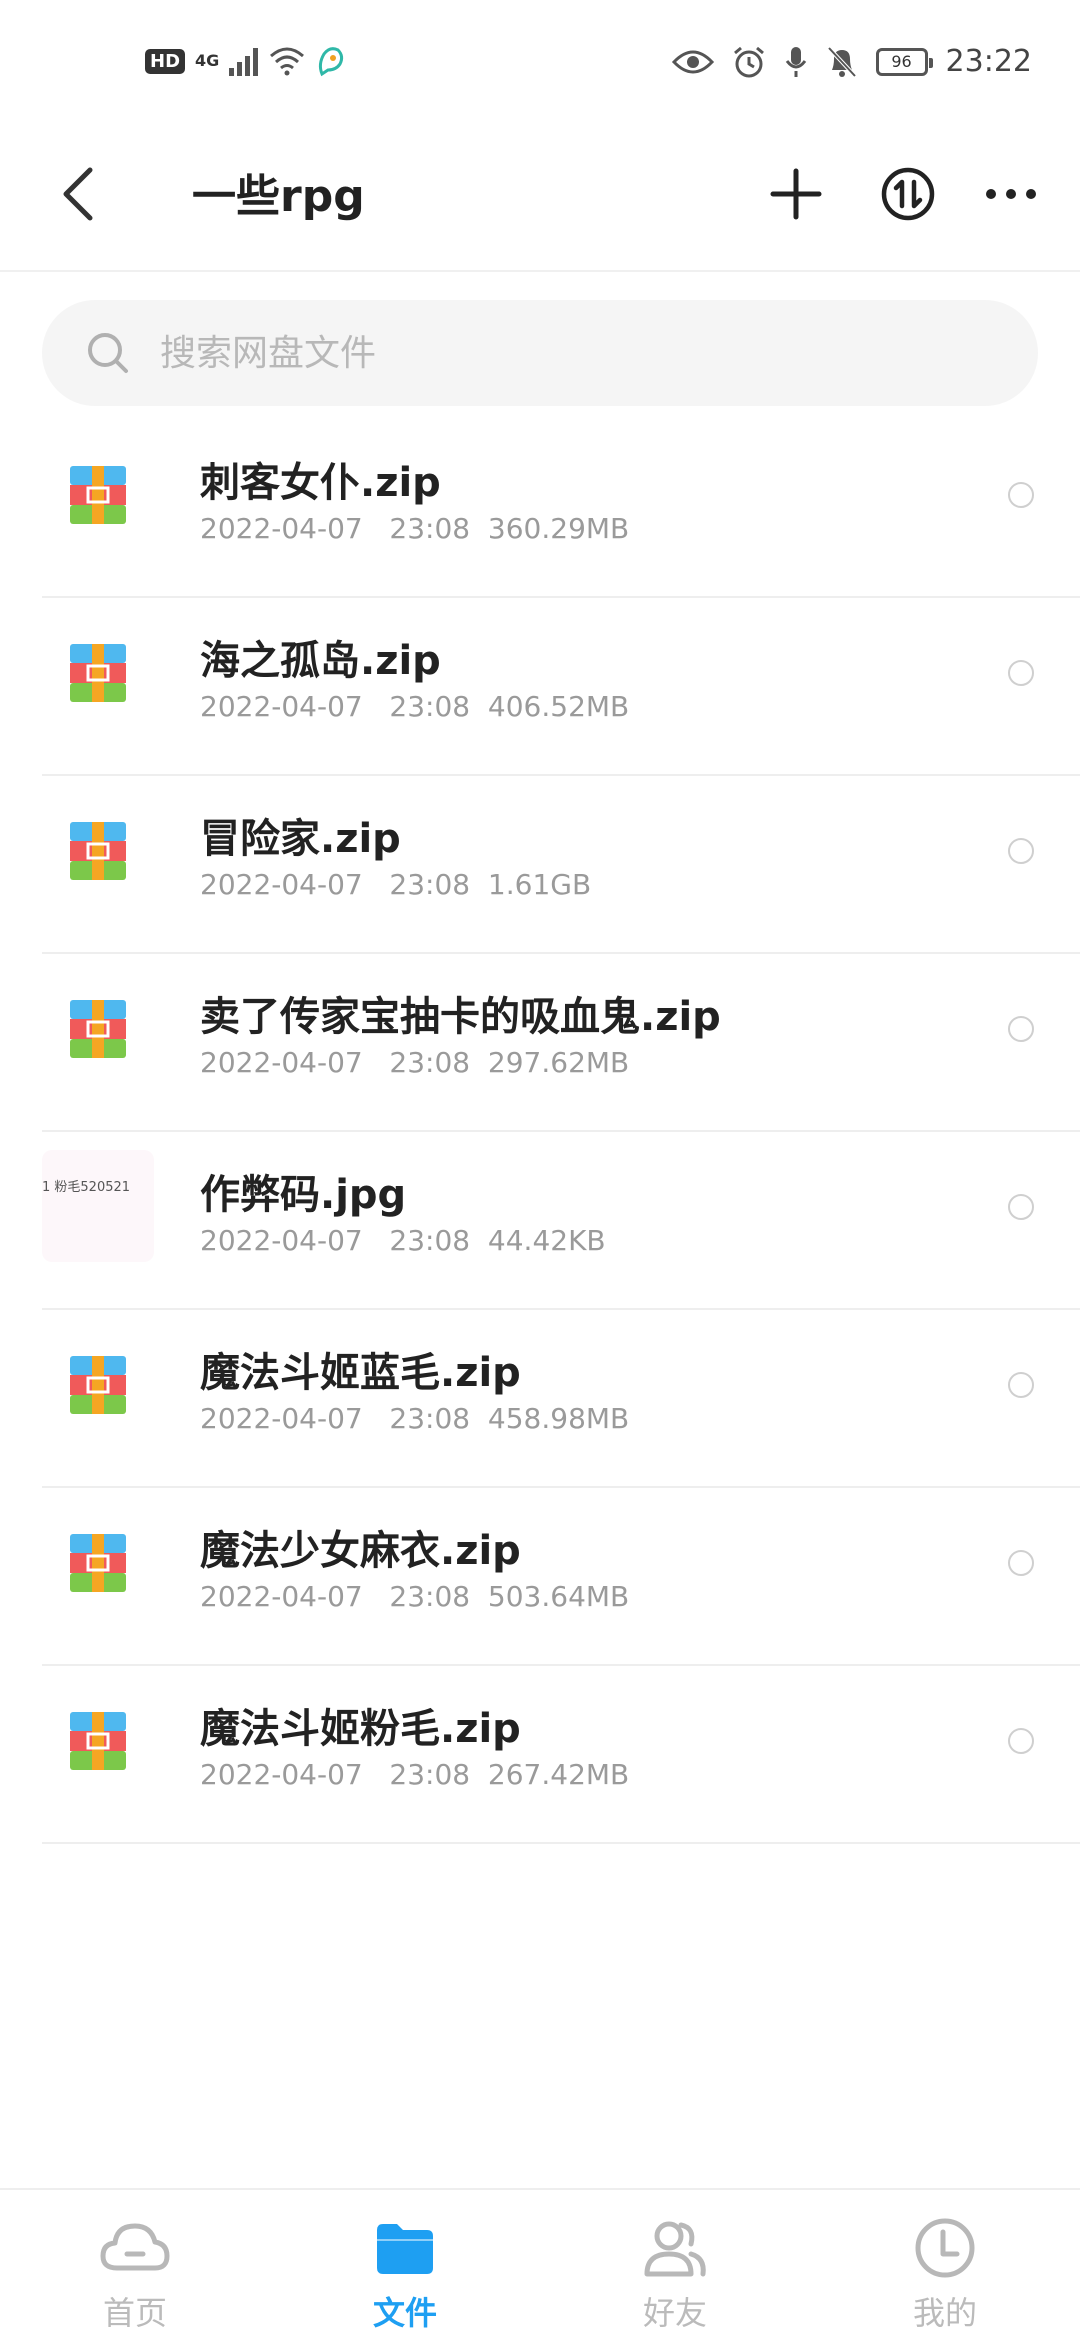 Image resolution: width=1080 pixels, height=2342 pixels. I want to click on back-button, so click(80, 193).